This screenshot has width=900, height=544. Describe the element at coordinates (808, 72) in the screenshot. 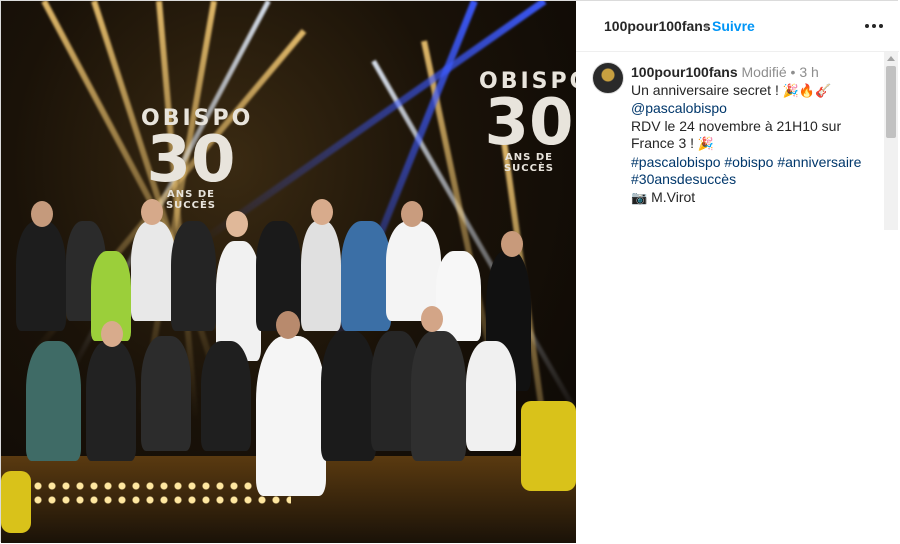

I see `post-time: 3 h` at that location.